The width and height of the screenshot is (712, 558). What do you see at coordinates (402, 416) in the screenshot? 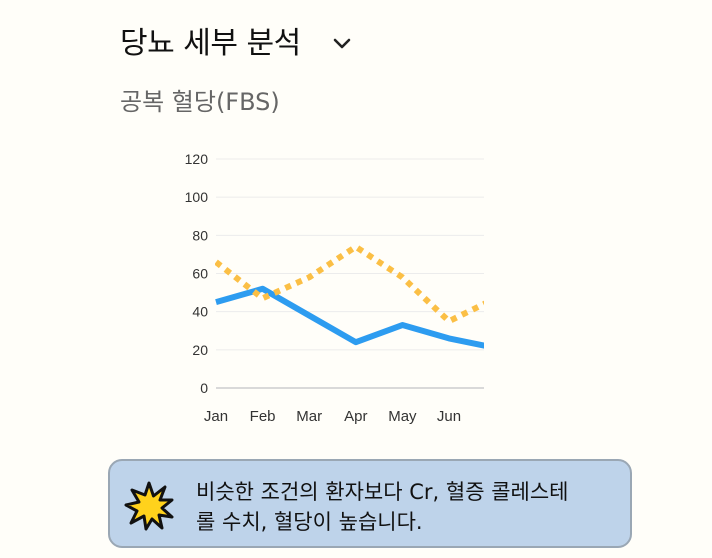
I see `x-tick-label: May` at bounding box center [402, 416].